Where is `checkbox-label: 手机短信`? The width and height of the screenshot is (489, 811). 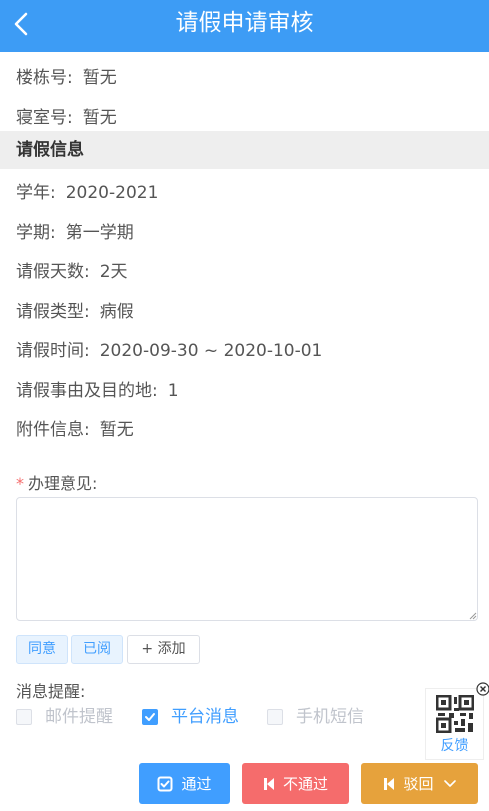 checkbox-label: 手机短信 is located at coordinates (330, 717).